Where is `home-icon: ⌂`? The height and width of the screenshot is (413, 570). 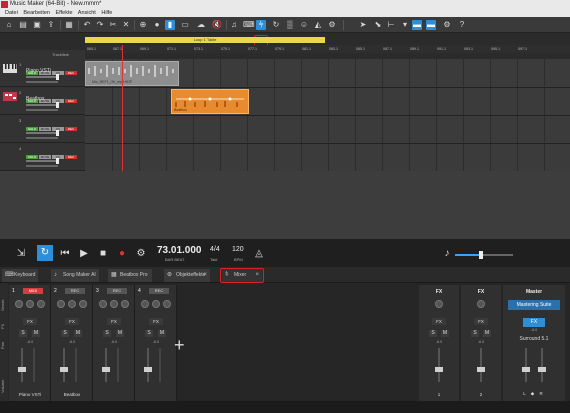
home-icon: ⌂ is located at coordinates (9, 25).